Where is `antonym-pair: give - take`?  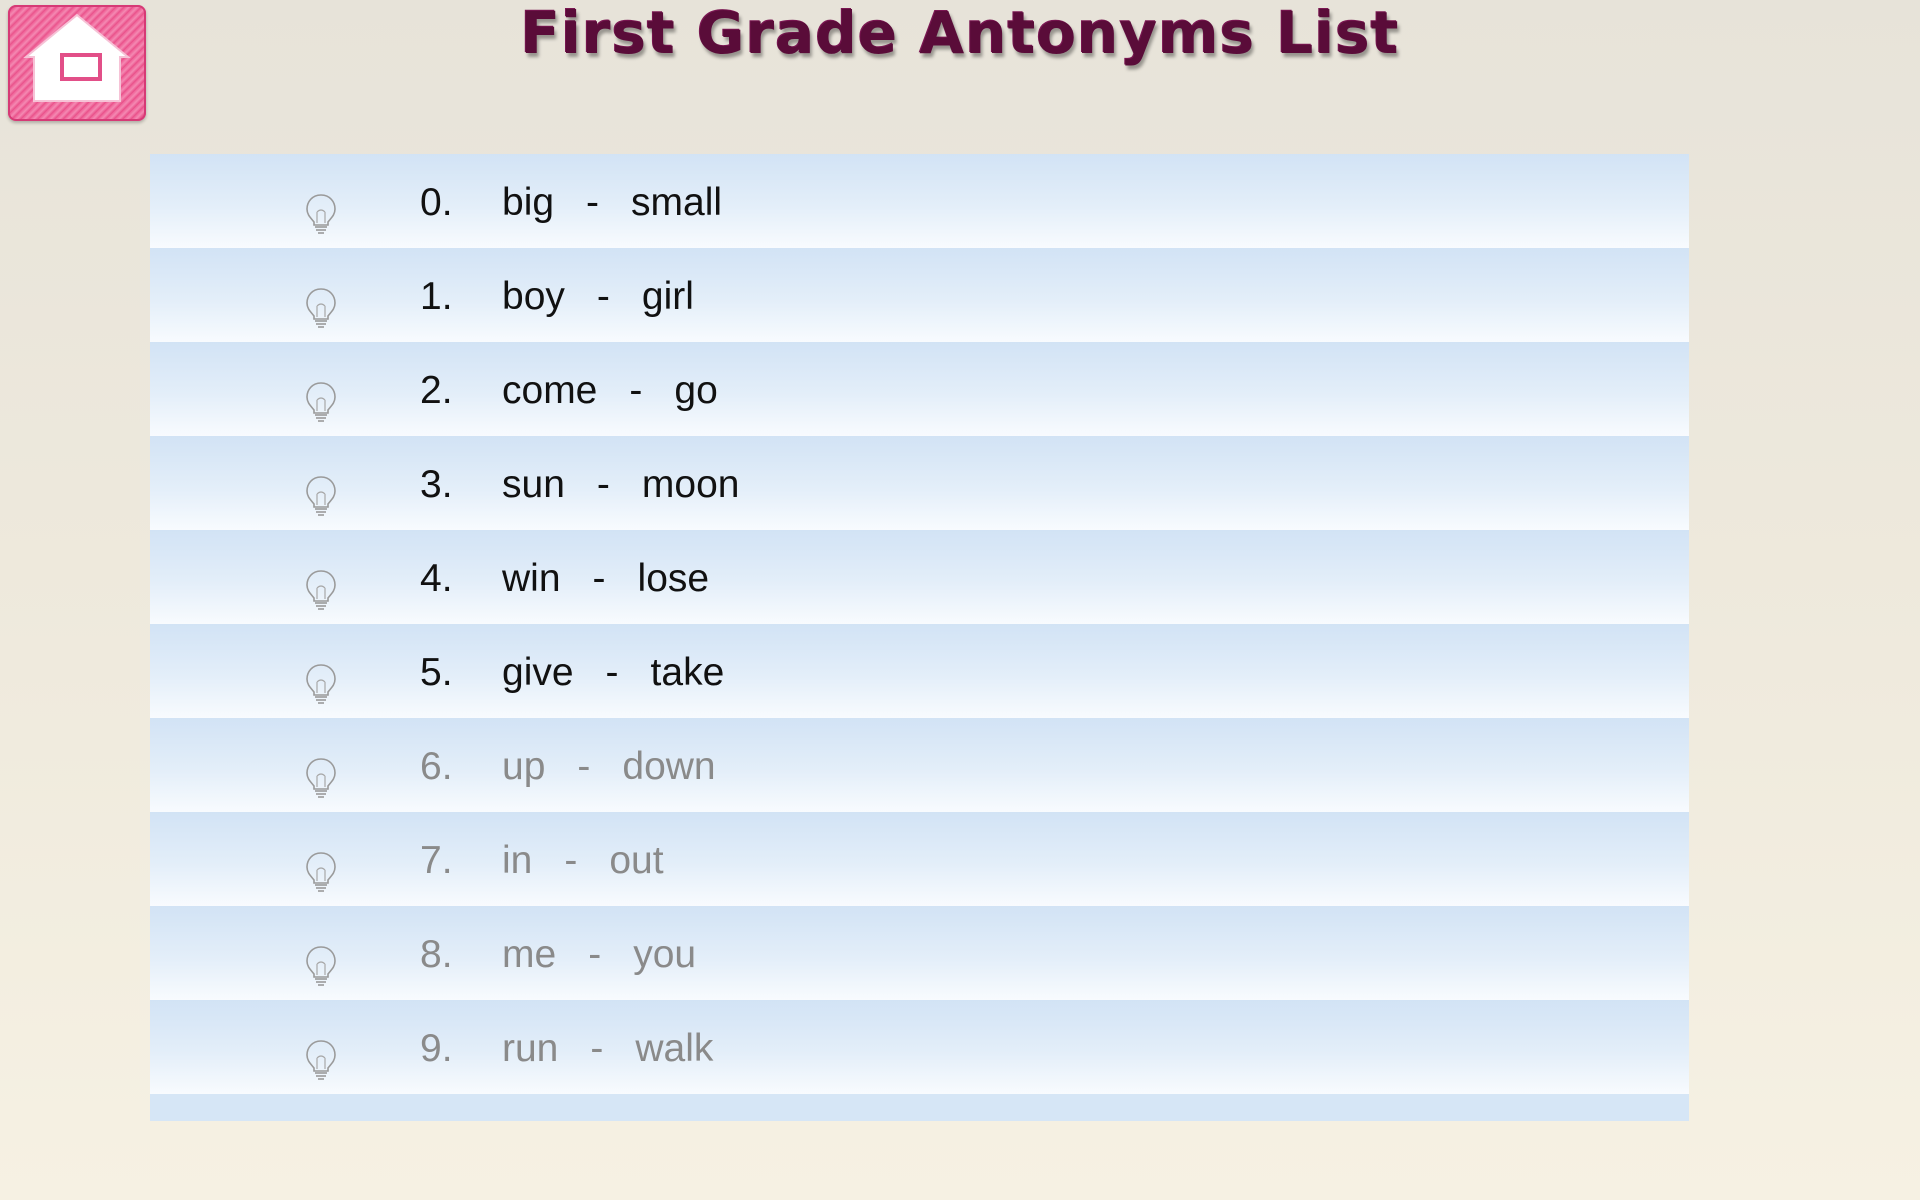 antonym-pair: give - take is located at coordinates (613, 673).